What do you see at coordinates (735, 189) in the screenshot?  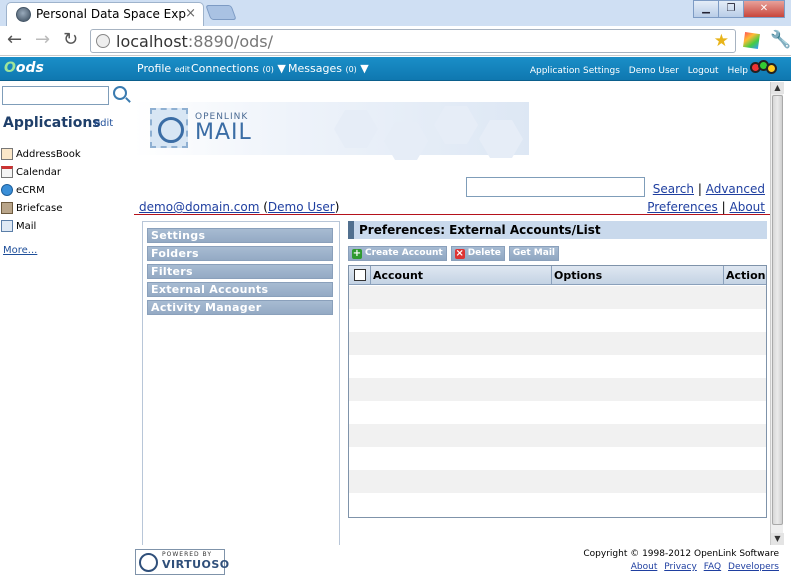 I see `advanced-search-link: Advanced` at bounding box center [735, 189].